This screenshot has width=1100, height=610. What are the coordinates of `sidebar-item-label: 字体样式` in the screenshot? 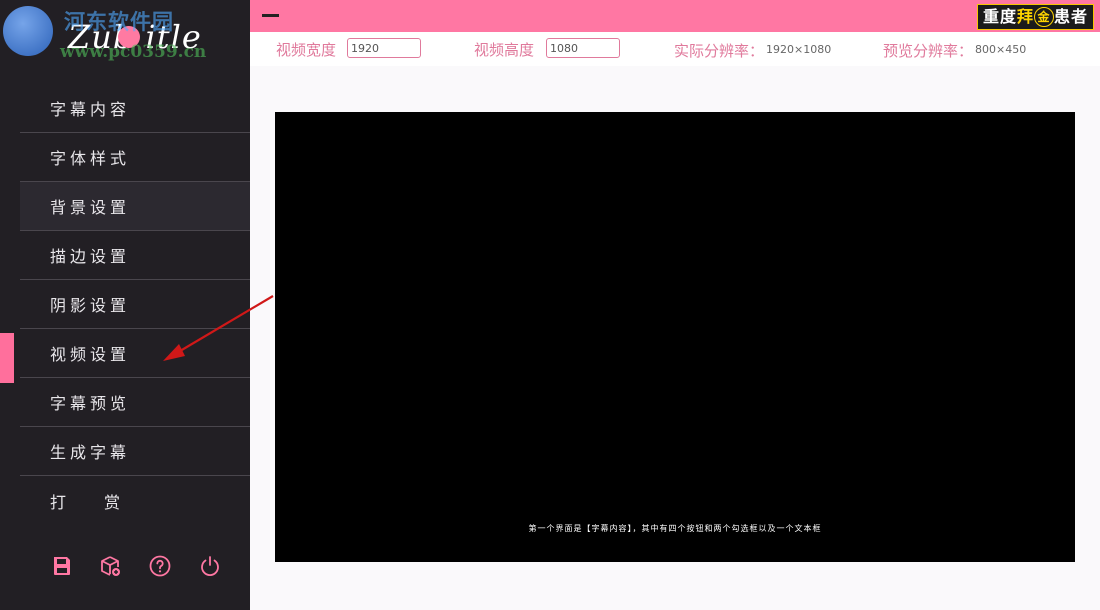 It's located at (90, 158).